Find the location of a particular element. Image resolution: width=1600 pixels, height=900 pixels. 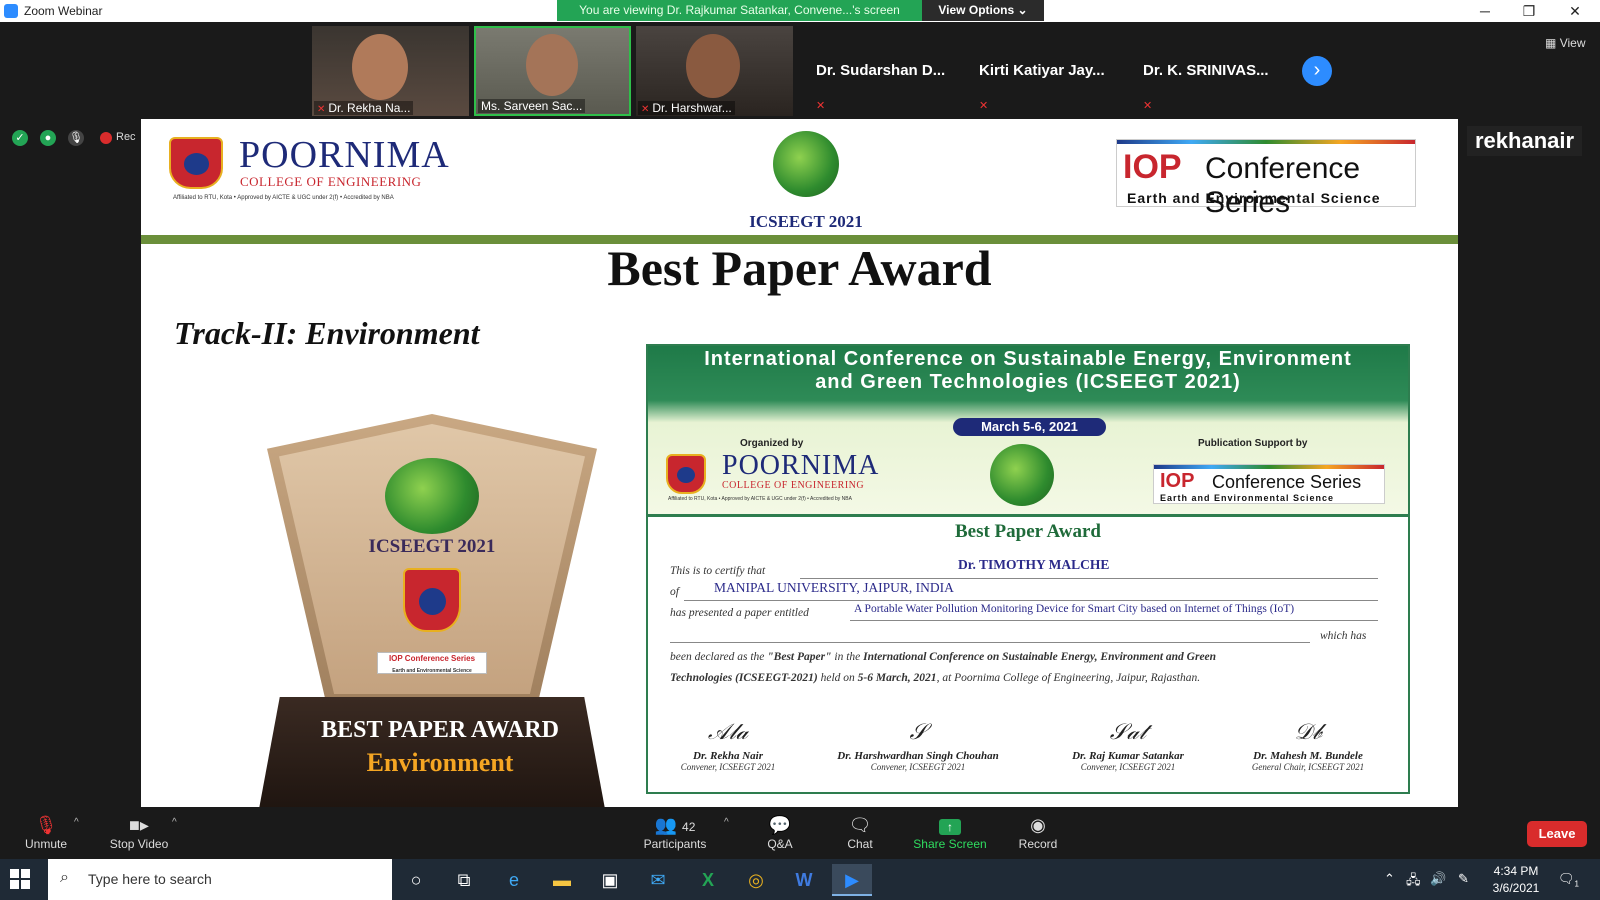

signature-image: 𝒮𝒶𝓉 is located at coordinates (1128, 732).